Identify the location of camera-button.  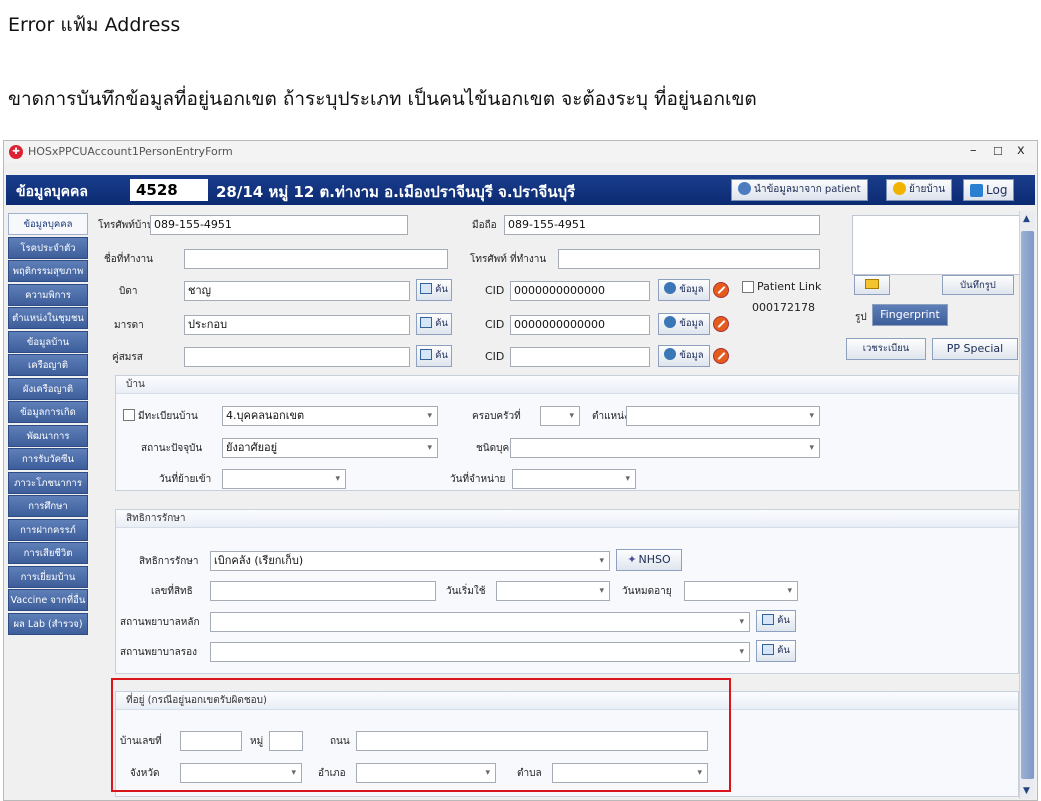
(872, 285).